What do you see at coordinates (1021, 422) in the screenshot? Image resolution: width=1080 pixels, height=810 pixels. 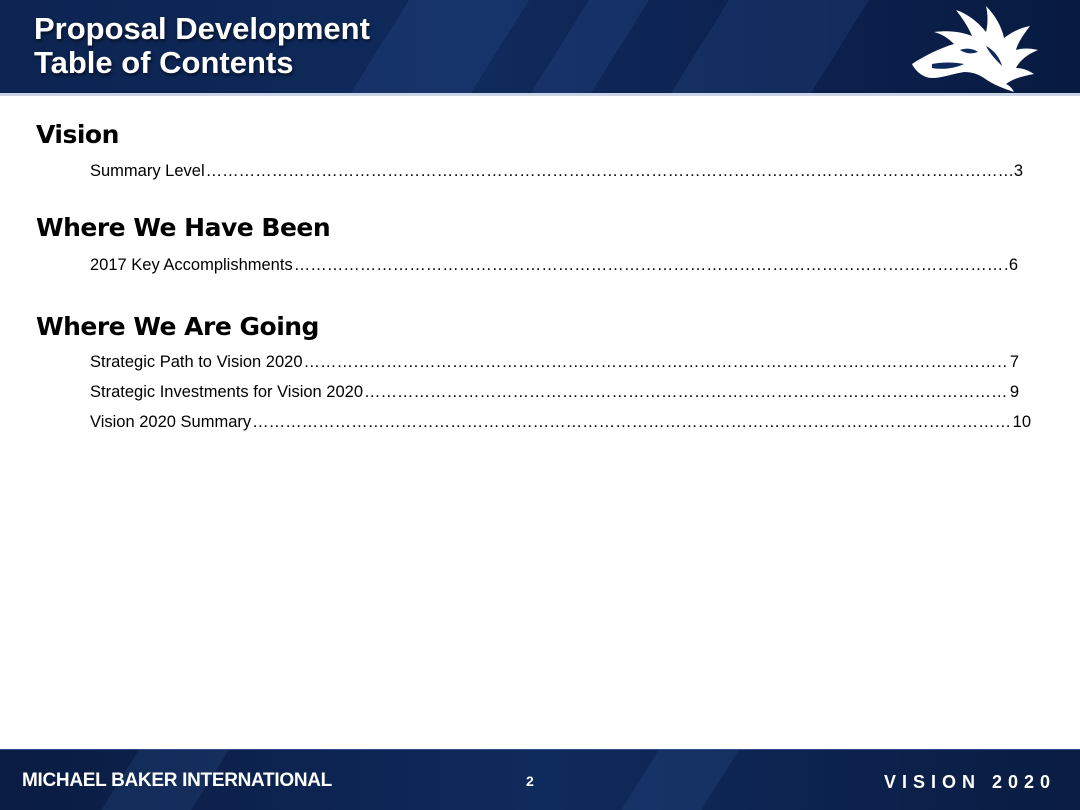 I see `toc-entry-page: 10` at bounding box center [1021, 422].